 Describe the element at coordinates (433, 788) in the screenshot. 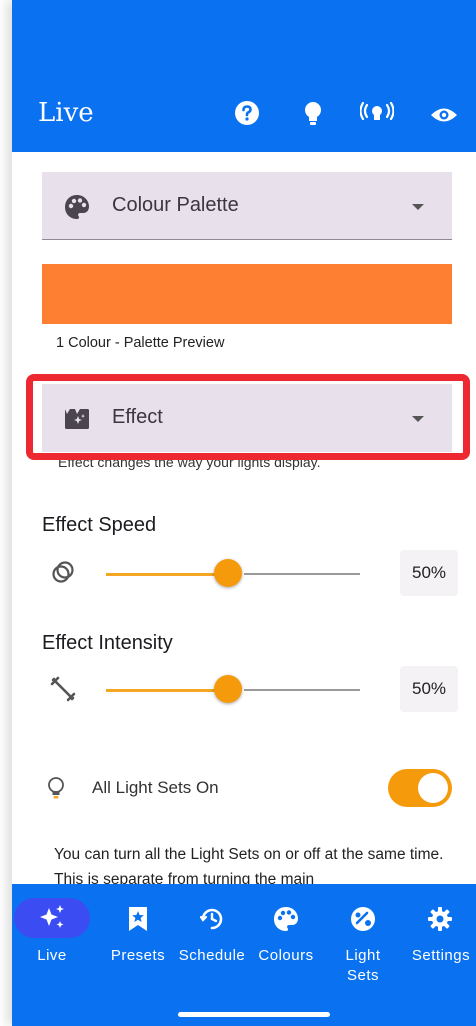

I see `toggle-knob` at that location.